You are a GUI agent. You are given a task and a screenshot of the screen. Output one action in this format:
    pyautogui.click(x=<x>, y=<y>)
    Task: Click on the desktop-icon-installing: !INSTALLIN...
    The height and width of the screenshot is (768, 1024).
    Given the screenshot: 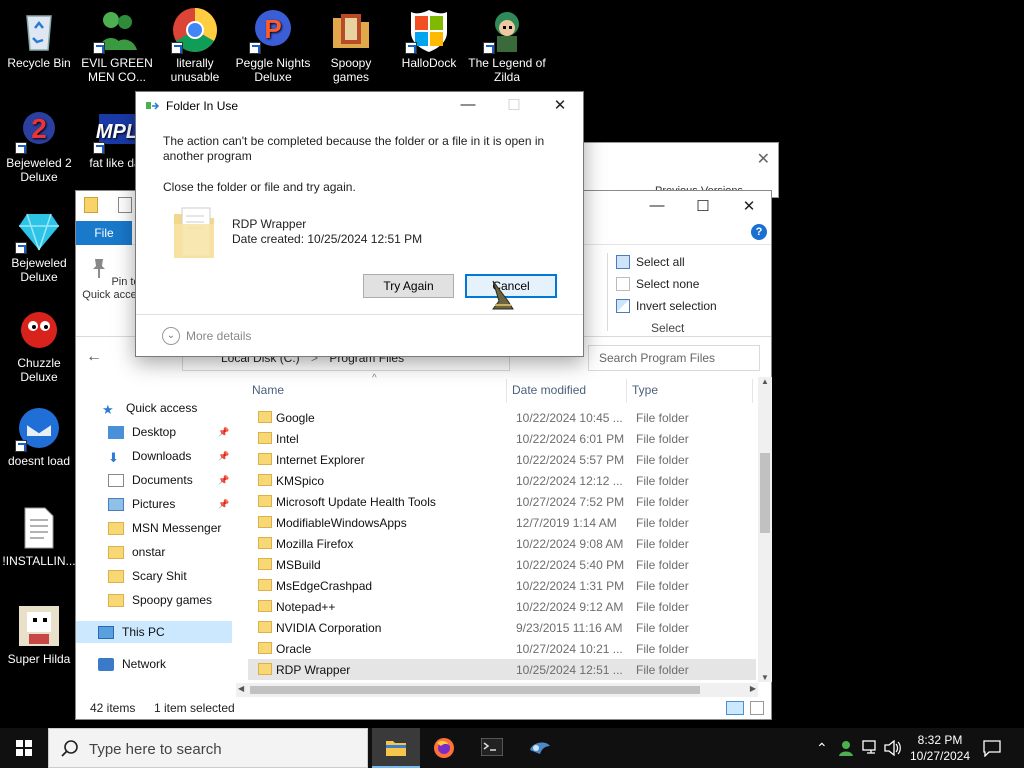 What is the action you would take?
    pyautogui.click(x=39, y=536)
    